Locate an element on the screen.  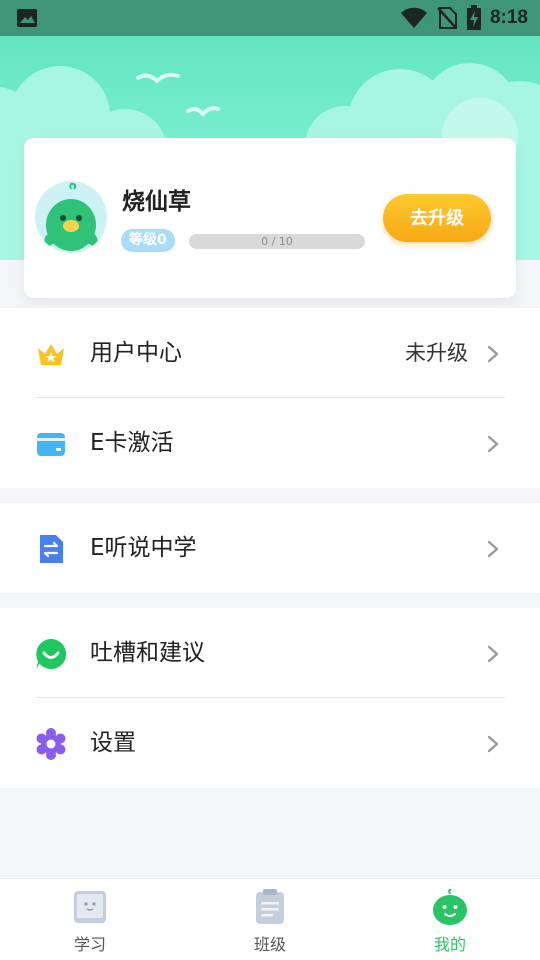
wifi-icon is located at coordinates (413, 17).